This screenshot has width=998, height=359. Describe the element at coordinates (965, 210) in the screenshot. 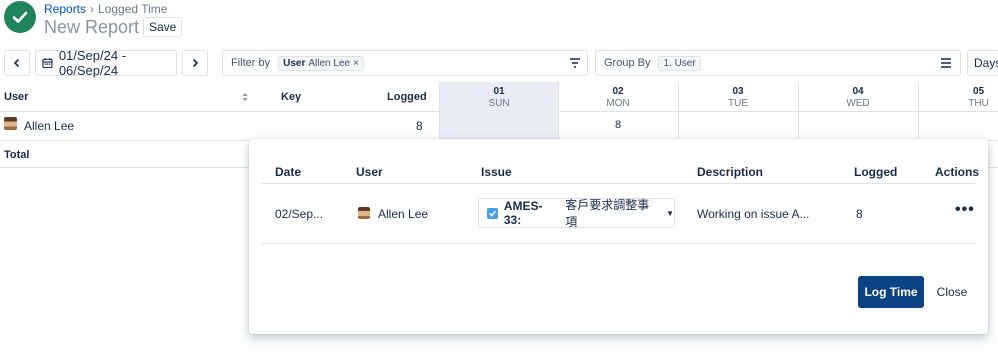

I see `more-actions-icon: •••` at that location.